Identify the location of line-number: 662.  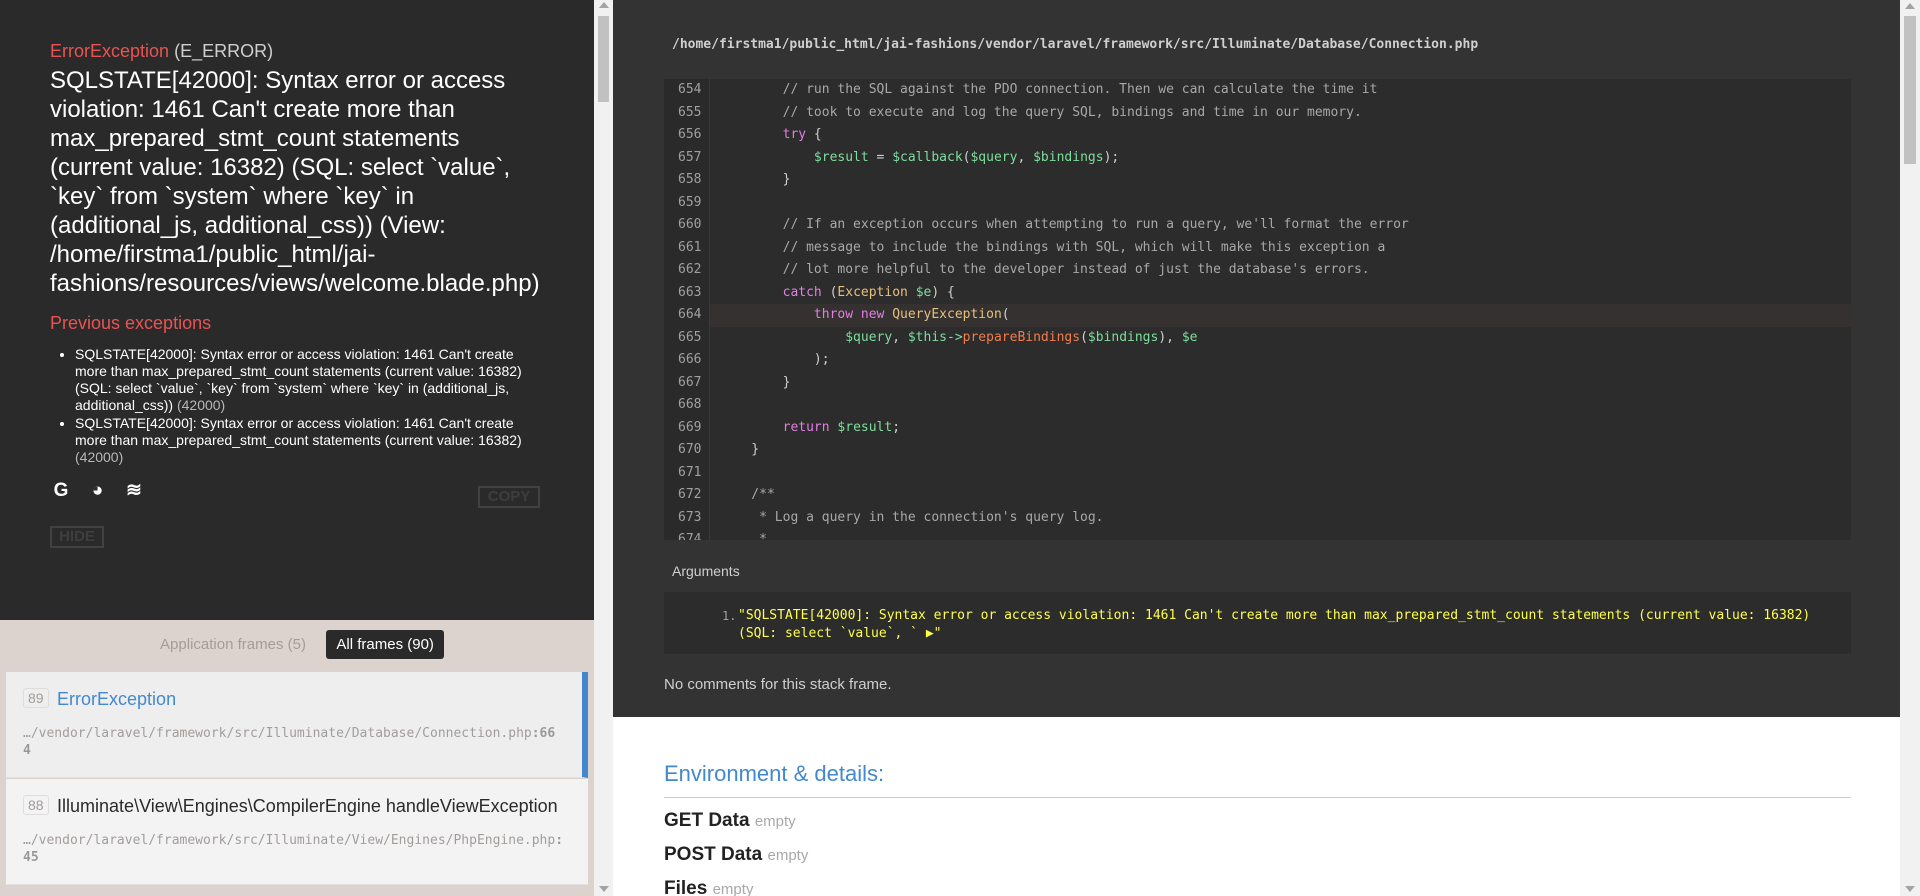
(687, 270).